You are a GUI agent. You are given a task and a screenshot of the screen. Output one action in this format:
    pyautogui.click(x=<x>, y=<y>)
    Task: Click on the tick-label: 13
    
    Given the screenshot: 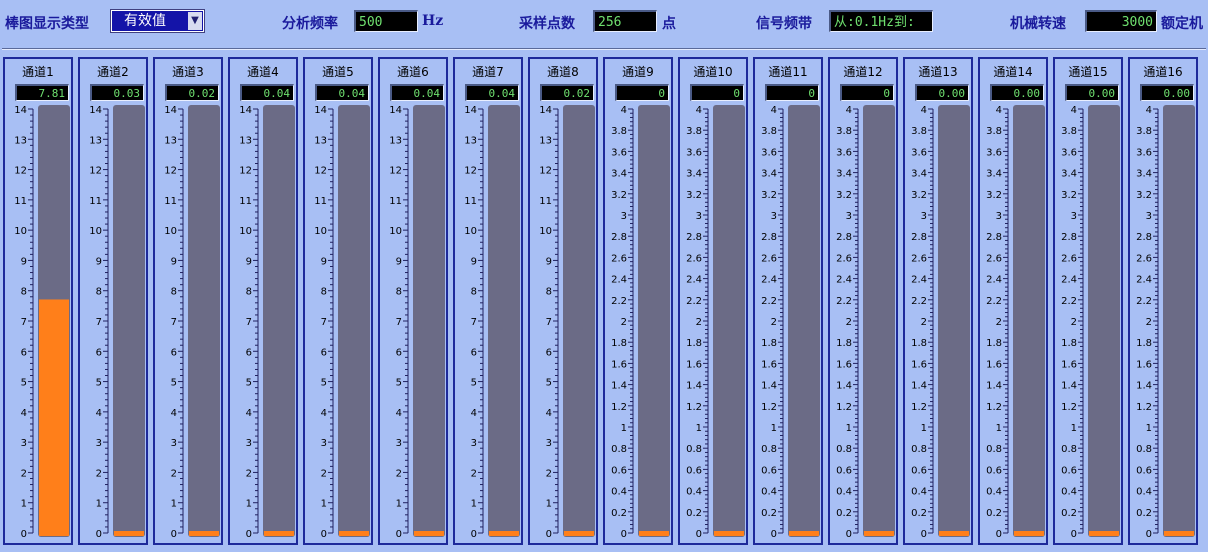 What is the action you would take?
    pyautogui.click(x=395, y=140)
    